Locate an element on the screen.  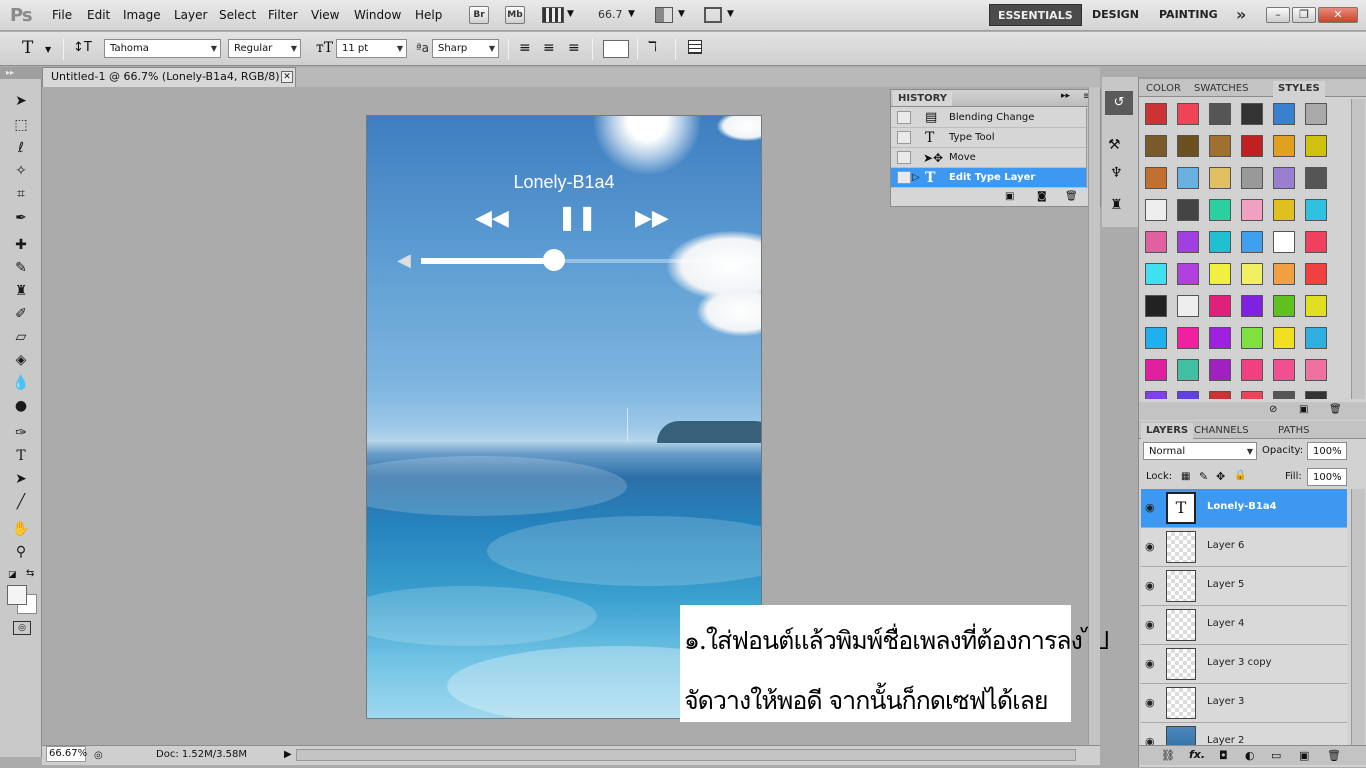
lock-transparent-icon: ▦ is located at coordinates (1185, 476).